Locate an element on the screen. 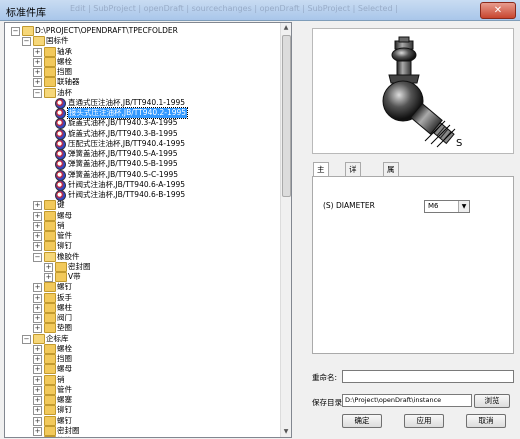  tree-label: 销 is located at coordinates (61, 379).